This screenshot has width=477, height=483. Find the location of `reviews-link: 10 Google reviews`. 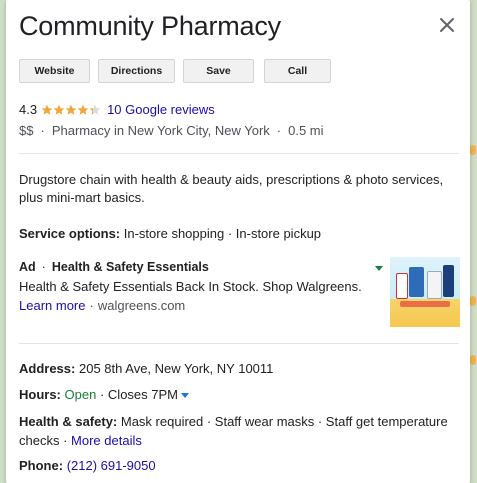

reviews-link: 10 Google reviews is located at coordinates (161, 109).